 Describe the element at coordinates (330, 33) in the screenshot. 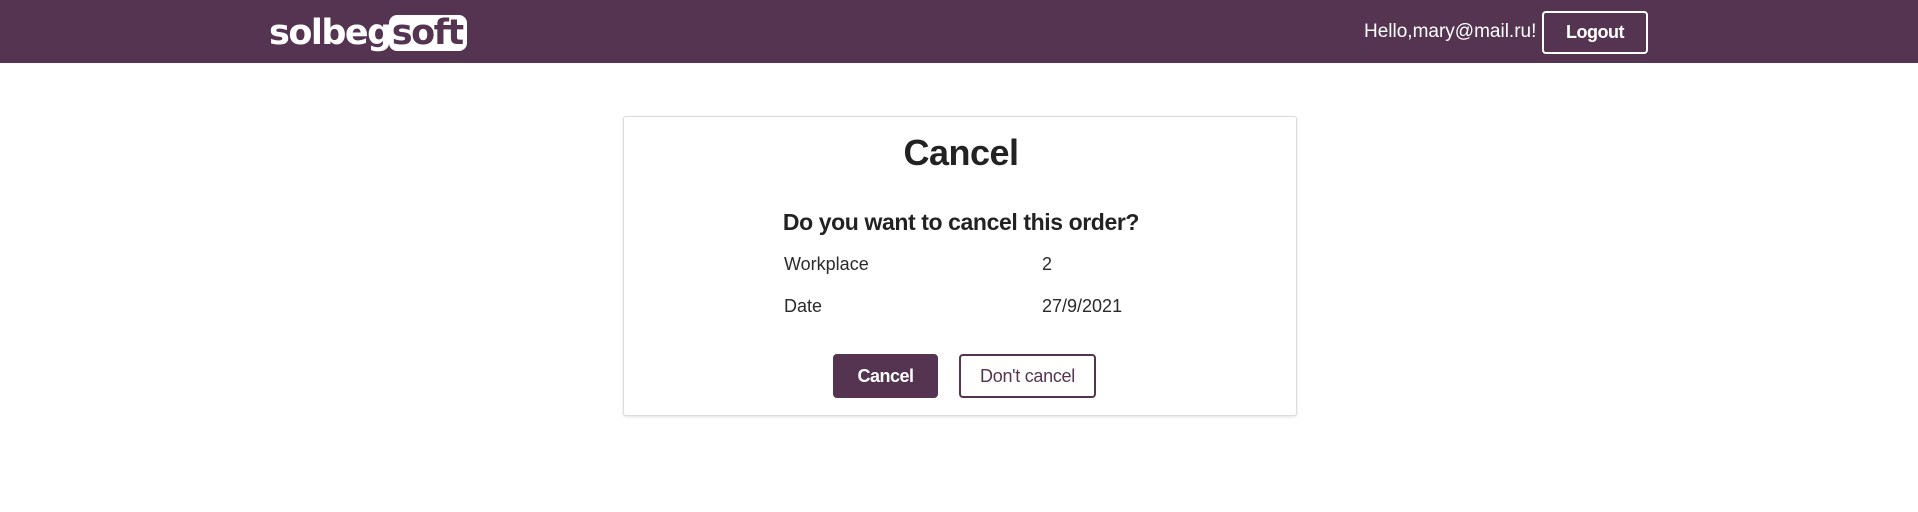

I see `logo-text-left: solbeg` at that location.